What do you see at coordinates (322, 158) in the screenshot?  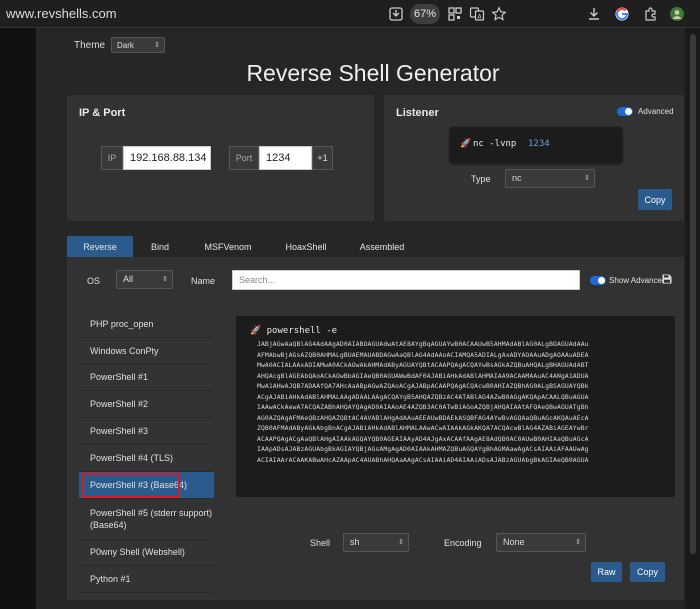 I see `port-increment-button: +1` at bounding box center [322, 158].